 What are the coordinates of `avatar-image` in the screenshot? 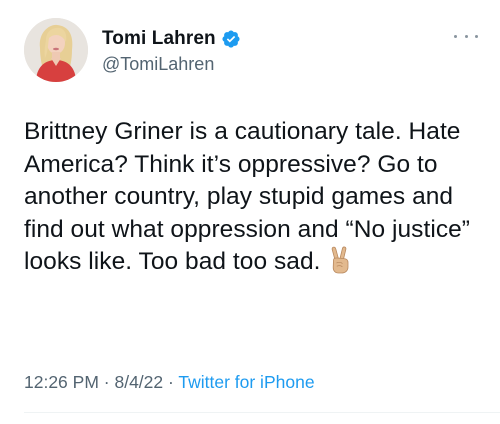 It's located at (56, 50).